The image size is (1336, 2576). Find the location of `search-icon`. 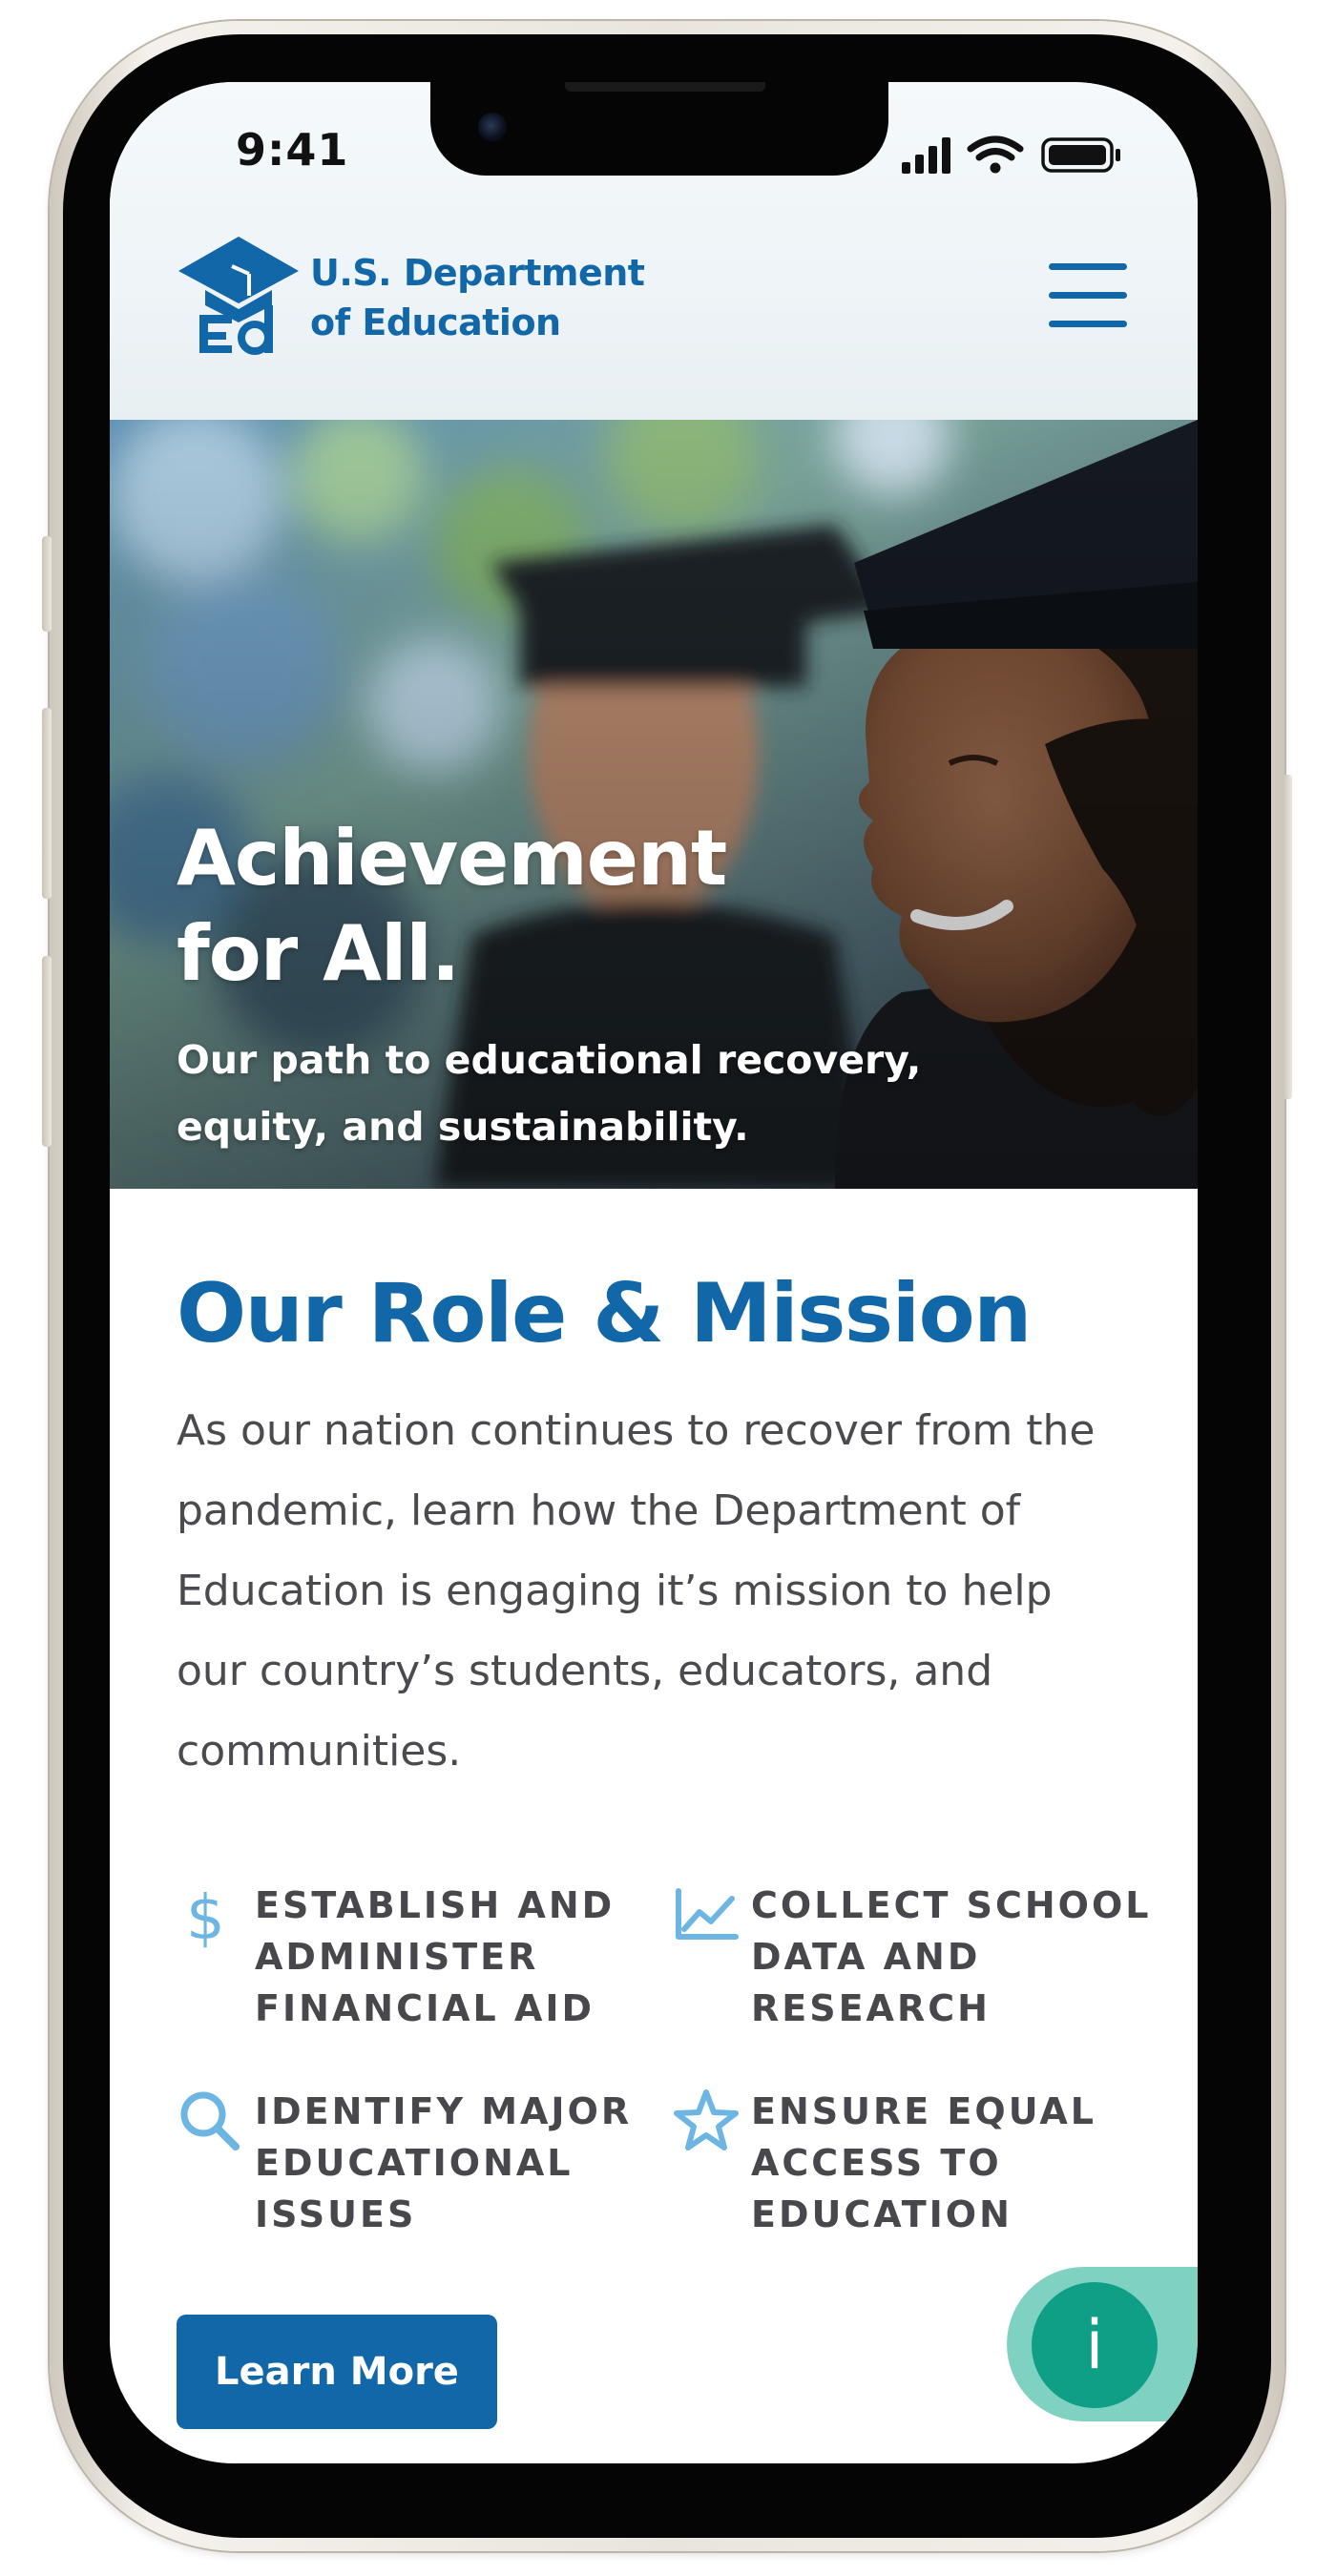

search-icon is located at coordinates (210, 2120).